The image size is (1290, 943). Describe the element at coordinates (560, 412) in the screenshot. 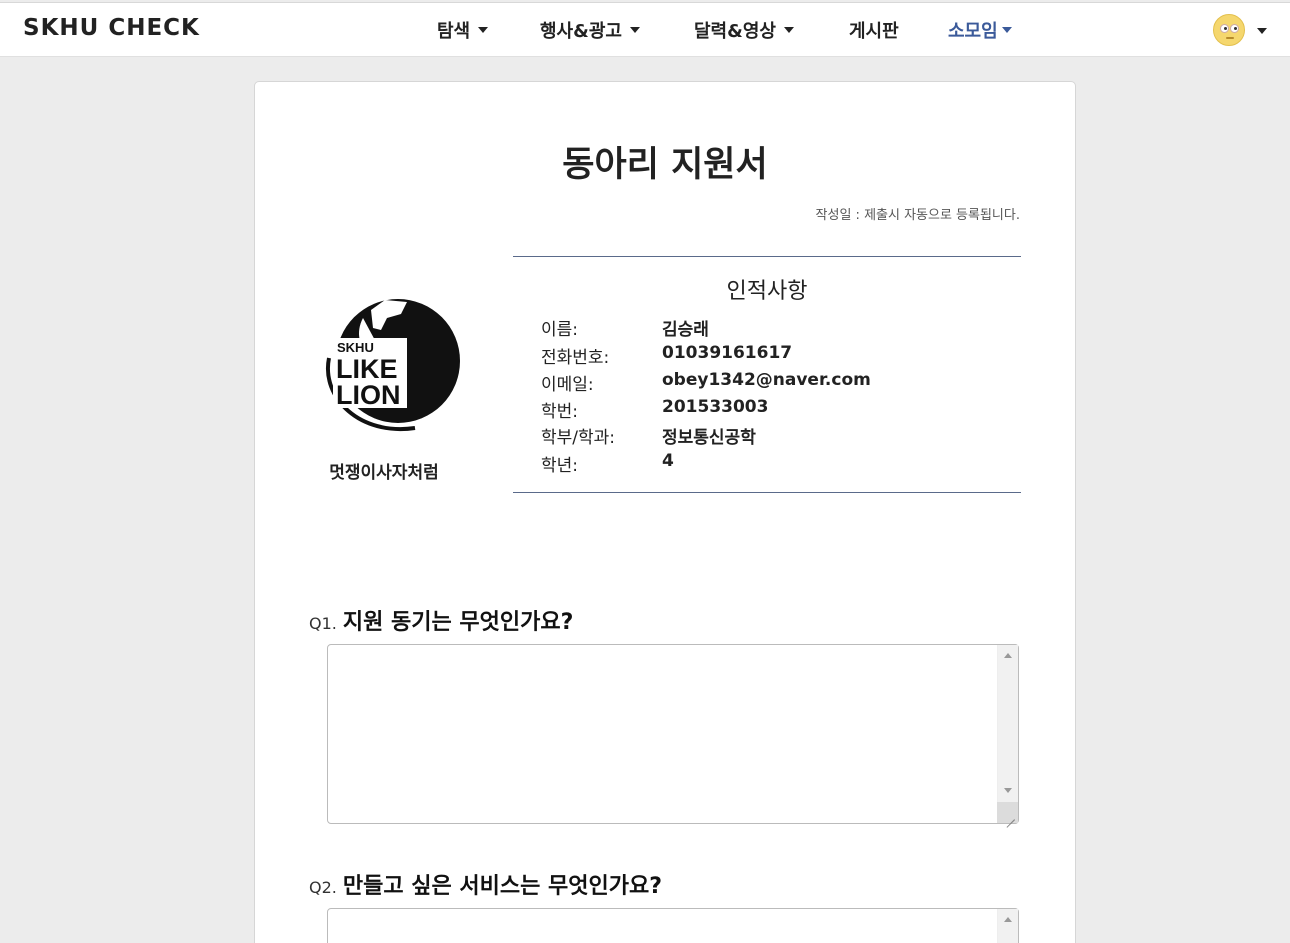

I see `profile-key: 학번:` at that location.